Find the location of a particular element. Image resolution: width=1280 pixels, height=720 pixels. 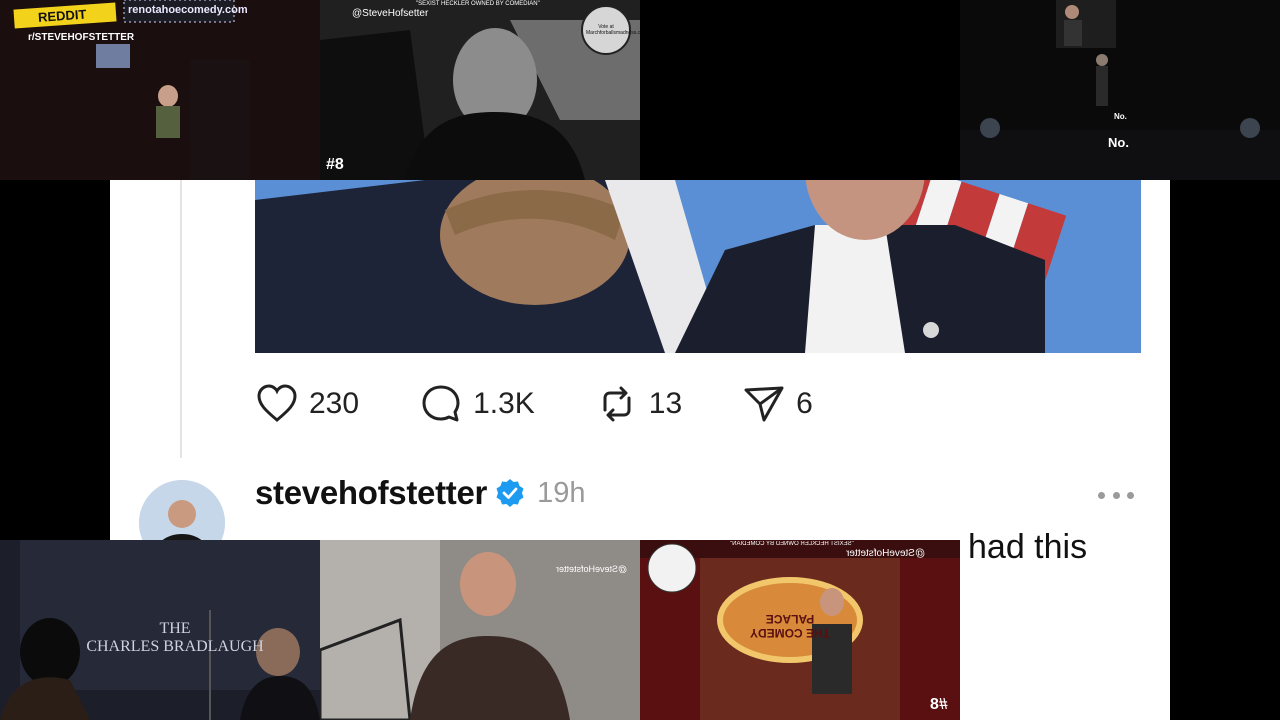

share-count: 6 is located at coordinates (804, 403).